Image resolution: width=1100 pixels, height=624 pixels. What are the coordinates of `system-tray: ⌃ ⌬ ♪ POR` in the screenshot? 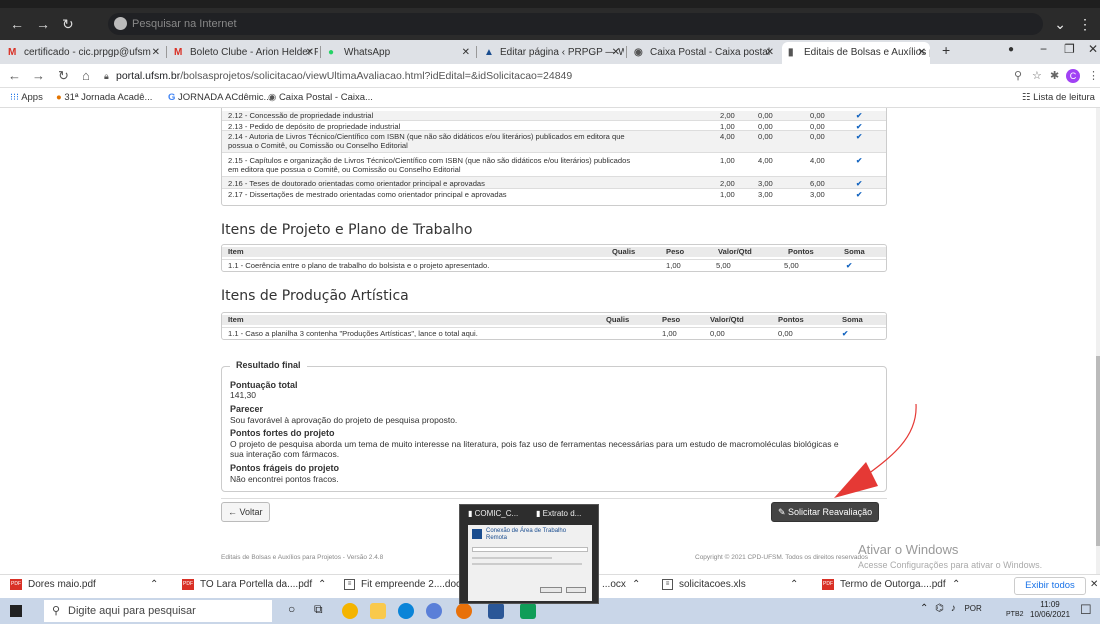 It's located at (951, 608).